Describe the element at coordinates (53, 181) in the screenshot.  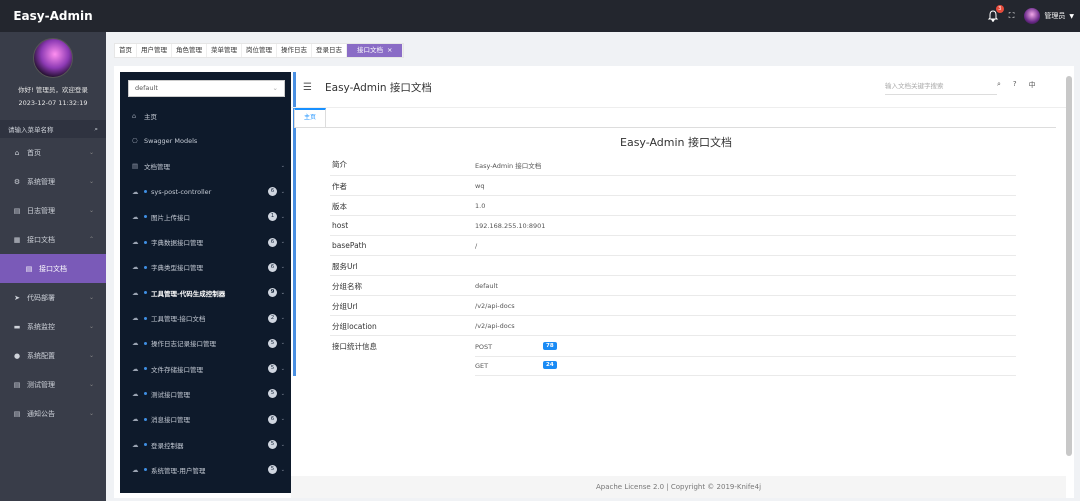
I see `sidebar-item-system: ⚙ 系统管理 ⌄` at that location.